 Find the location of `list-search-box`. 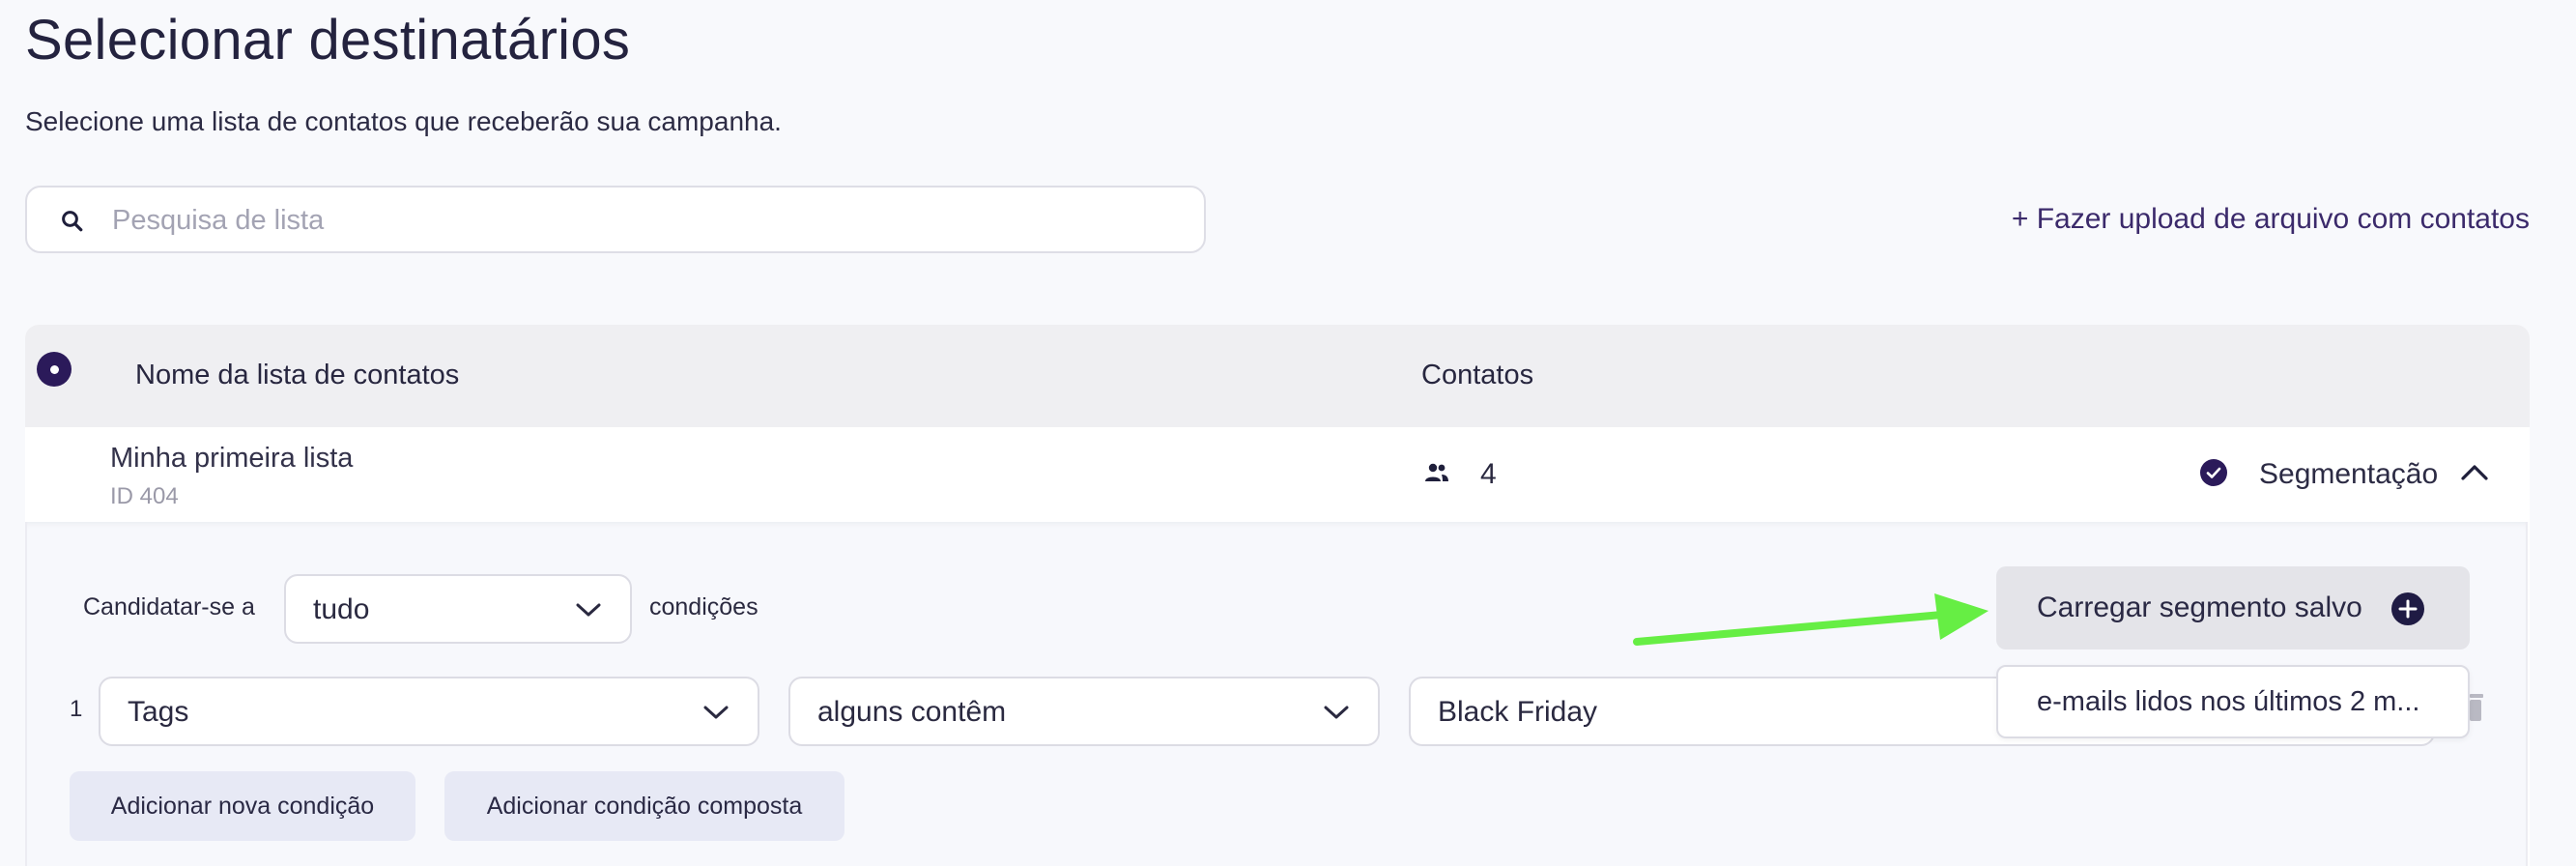

list-search-box is located at coordinates (616, 219).